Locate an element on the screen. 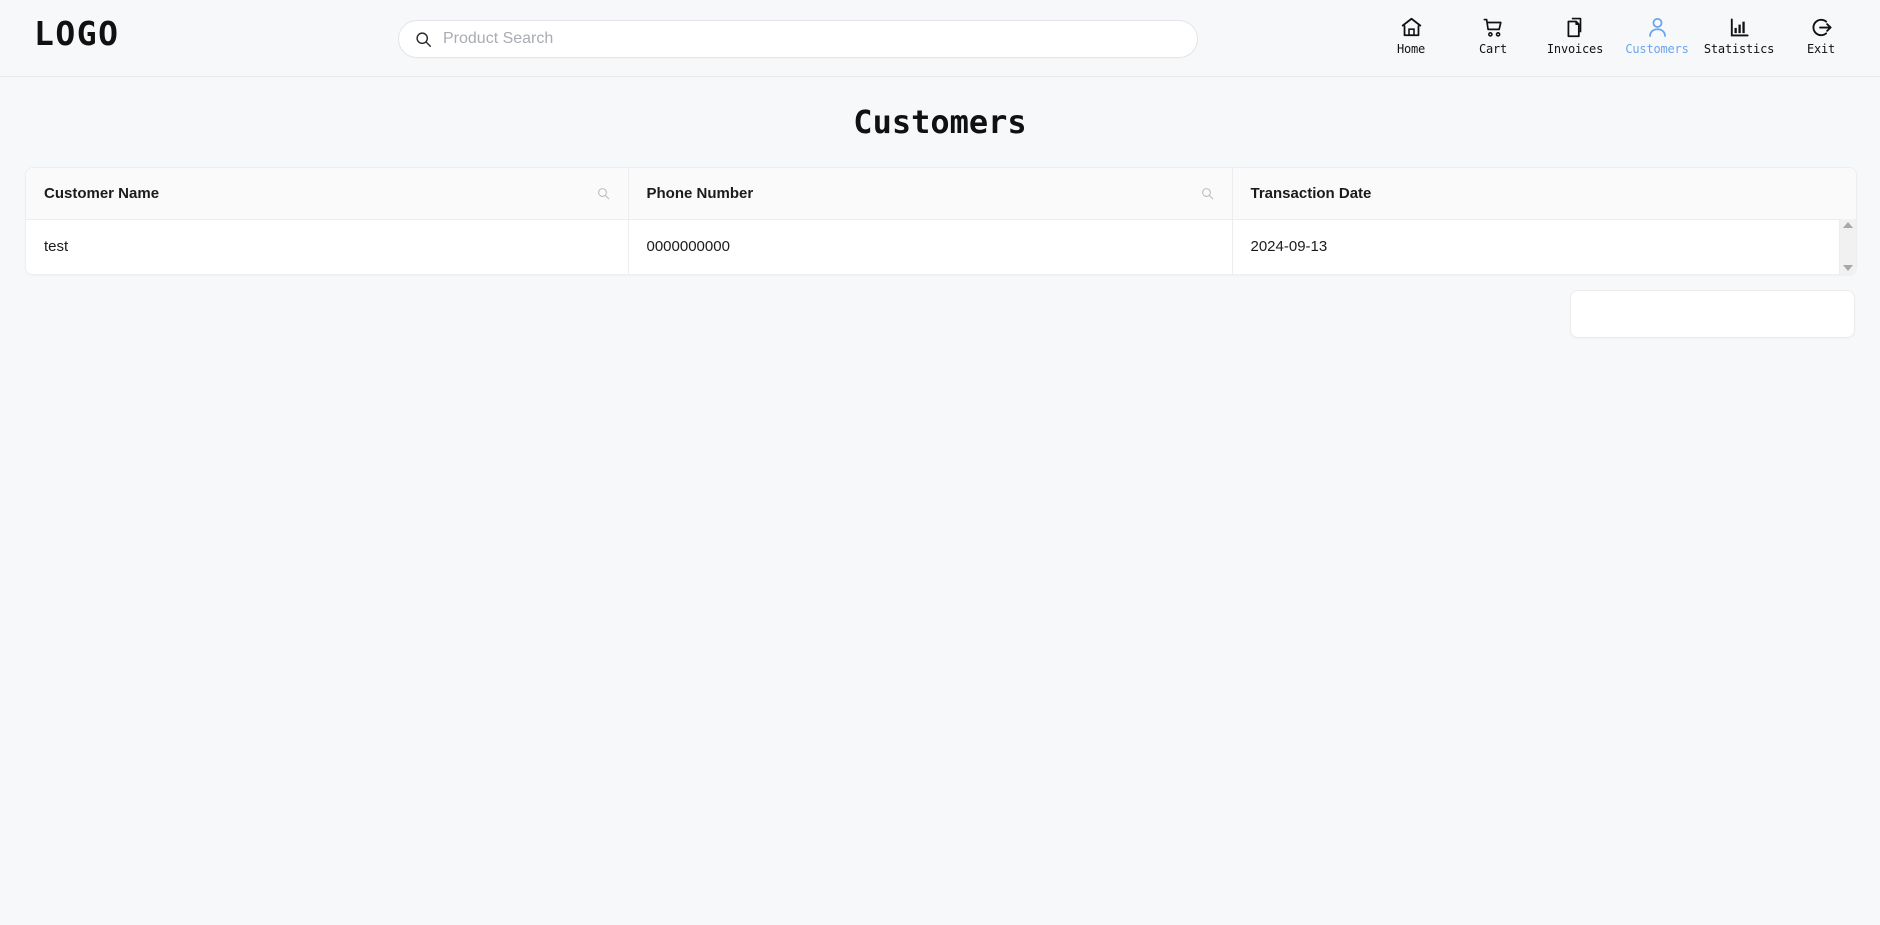  nav-item-exit: Exit is located at coordinates (1821, 33).